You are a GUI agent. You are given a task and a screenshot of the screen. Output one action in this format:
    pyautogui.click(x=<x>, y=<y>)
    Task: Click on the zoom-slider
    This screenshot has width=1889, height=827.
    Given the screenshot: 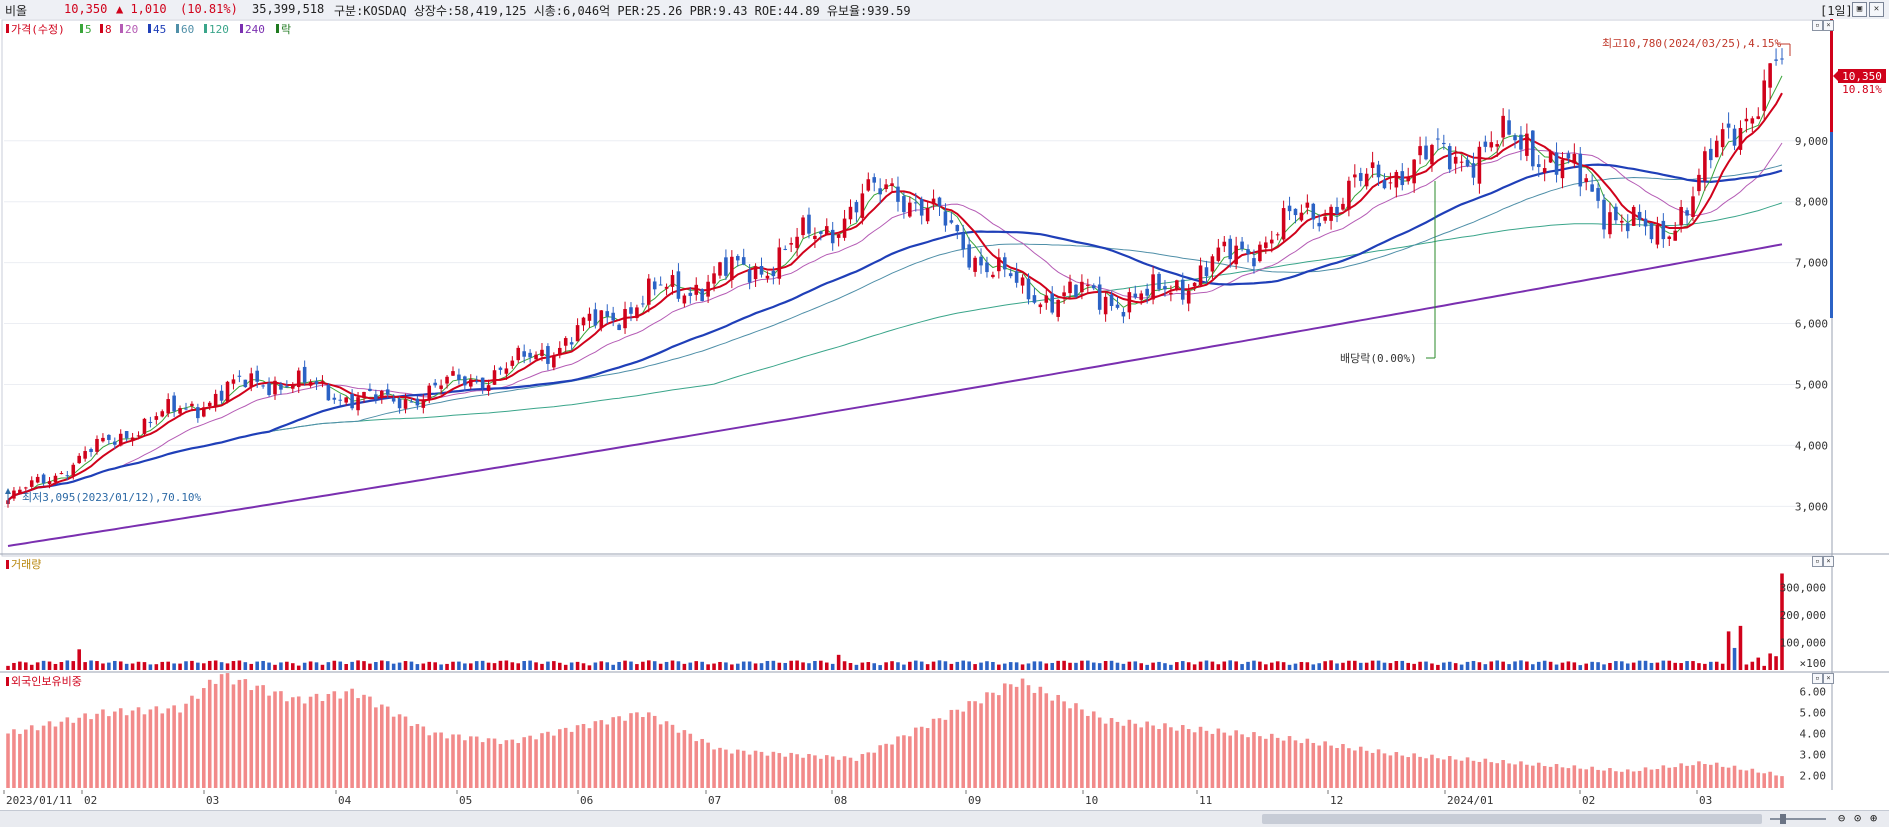 What is the action you would take?
    pyautogui.click(x=1800, y=819)
    